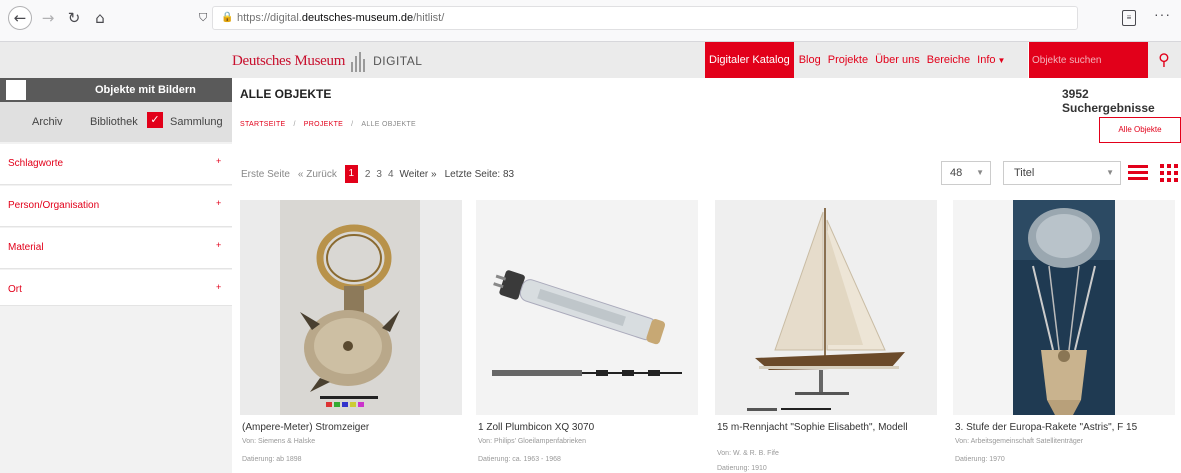 This screenshot has height=473, width=1181. I want to click on sort-select: Titel ▼, so click(1062, 173).